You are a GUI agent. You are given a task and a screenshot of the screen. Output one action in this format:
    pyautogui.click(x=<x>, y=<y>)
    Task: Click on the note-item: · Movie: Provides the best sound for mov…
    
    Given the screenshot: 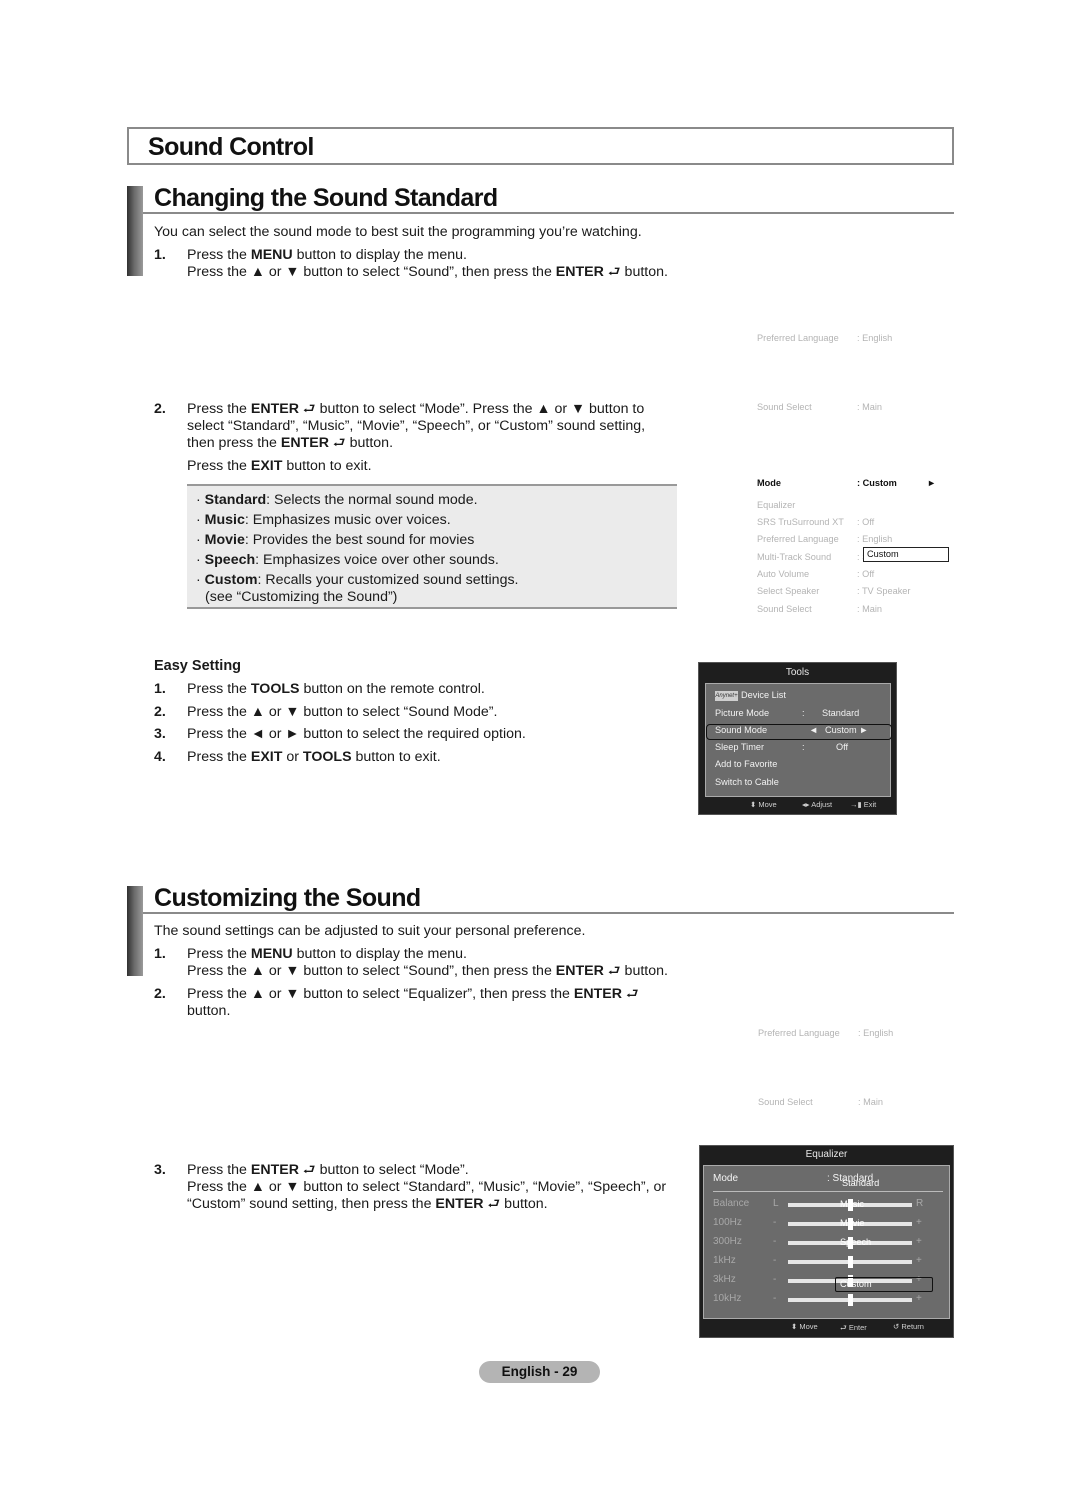 What is the action you would take?
    pyautogui.click(x=335, y=540)
    